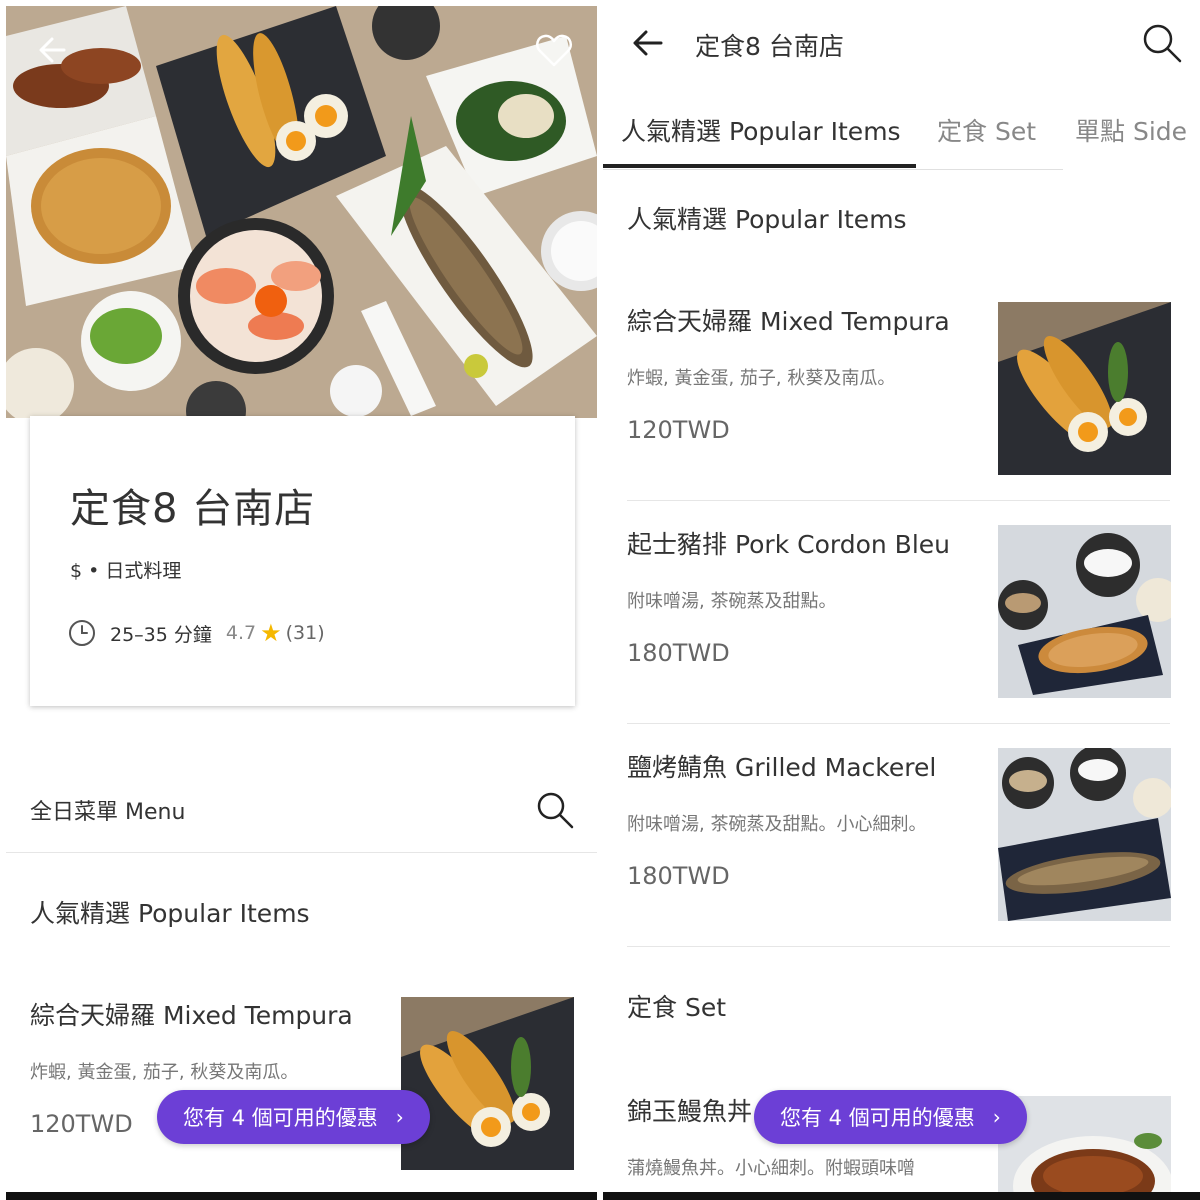 This screenshot has width=1200, height=1200. What do you see at coordinates (126, 571) in the screenshot?
I see `store-price-cuisine: $ • 日式料理` at bounding box center [126, 571].